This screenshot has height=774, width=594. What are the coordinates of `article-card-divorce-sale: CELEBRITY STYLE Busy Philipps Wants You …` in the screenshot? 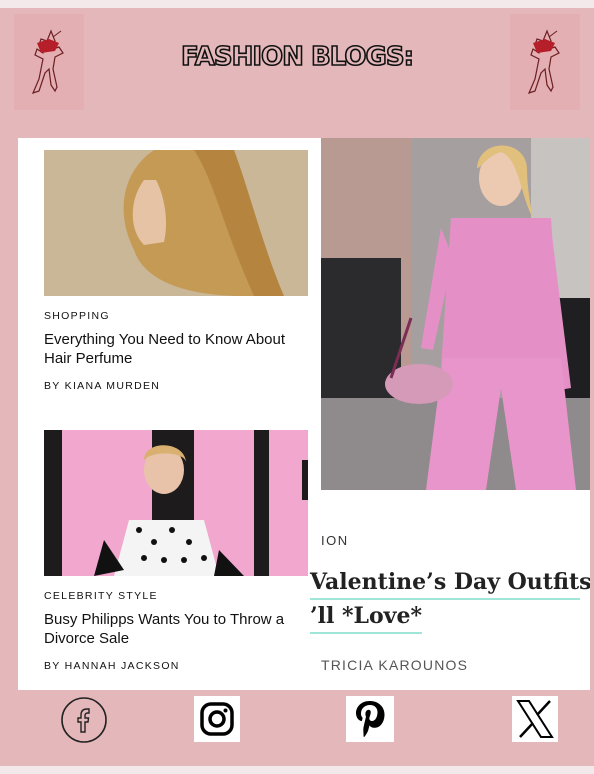 It's located at (176, 551).